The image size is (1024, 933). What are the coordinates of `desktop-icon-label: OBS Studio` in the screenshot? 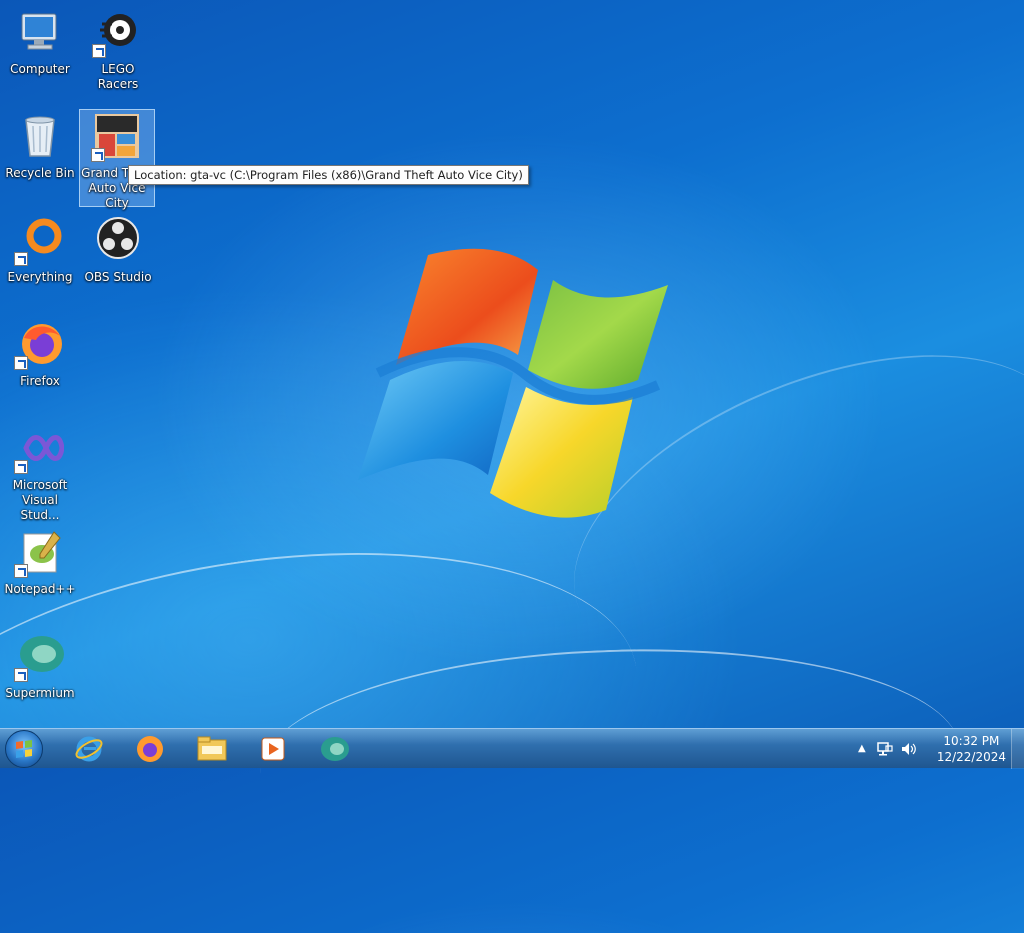 It's located at (118, 277).